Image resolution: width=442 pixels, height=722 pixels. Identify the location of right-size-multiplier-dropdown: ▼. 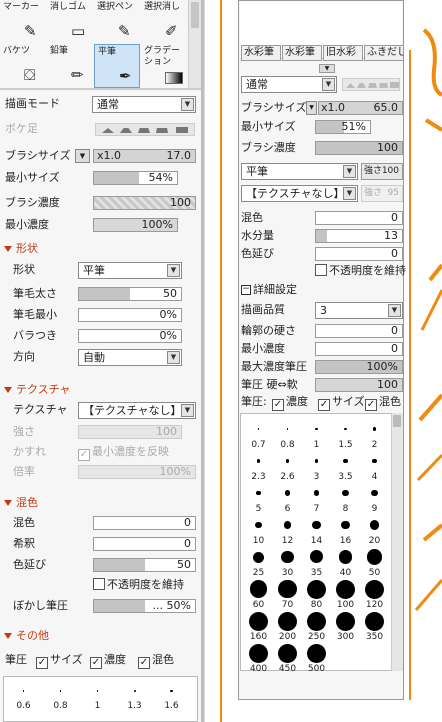
(311, 108).